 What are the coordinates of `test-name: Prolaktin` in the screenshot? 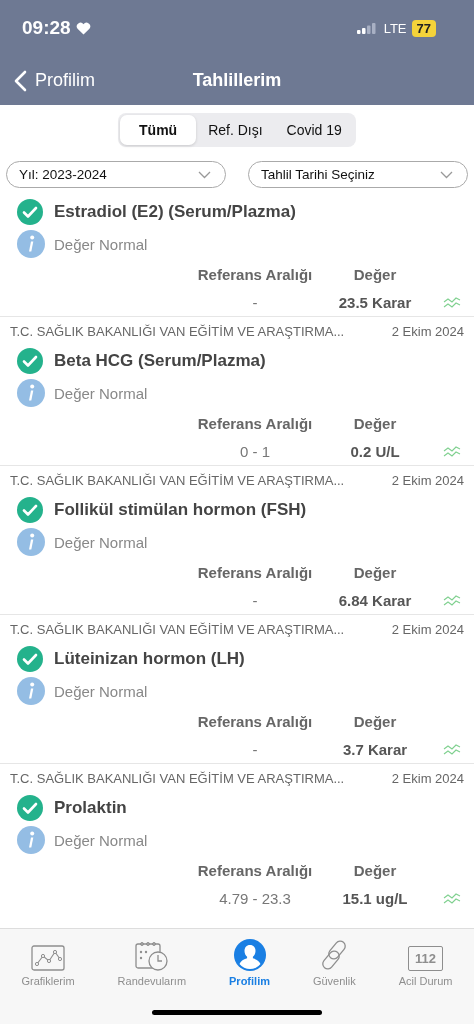 It's located at (90, 808).